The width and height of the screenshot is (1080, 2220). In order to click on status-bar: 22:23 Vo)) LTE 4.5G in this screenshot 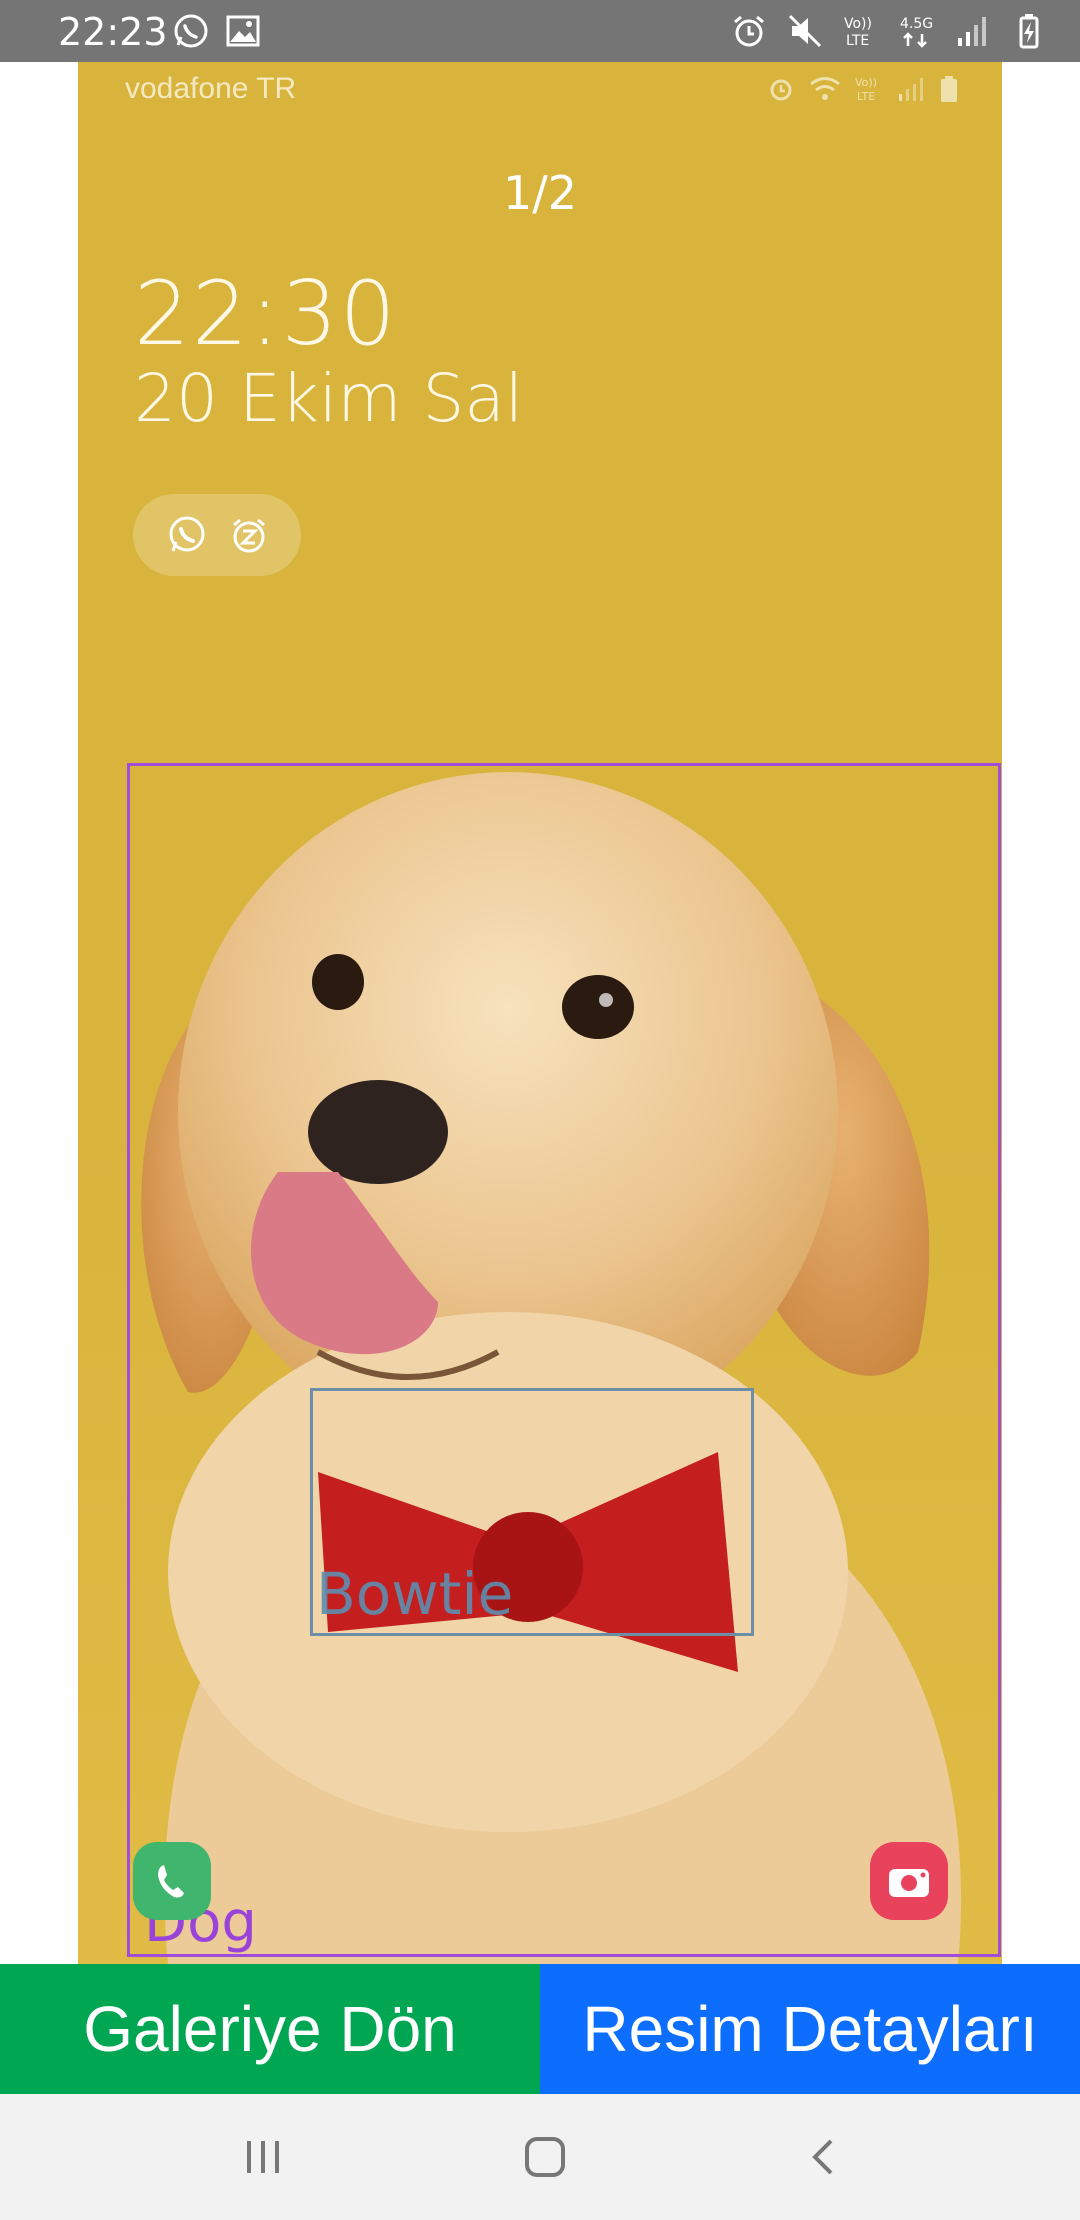, I will do `click(540, 31)`.